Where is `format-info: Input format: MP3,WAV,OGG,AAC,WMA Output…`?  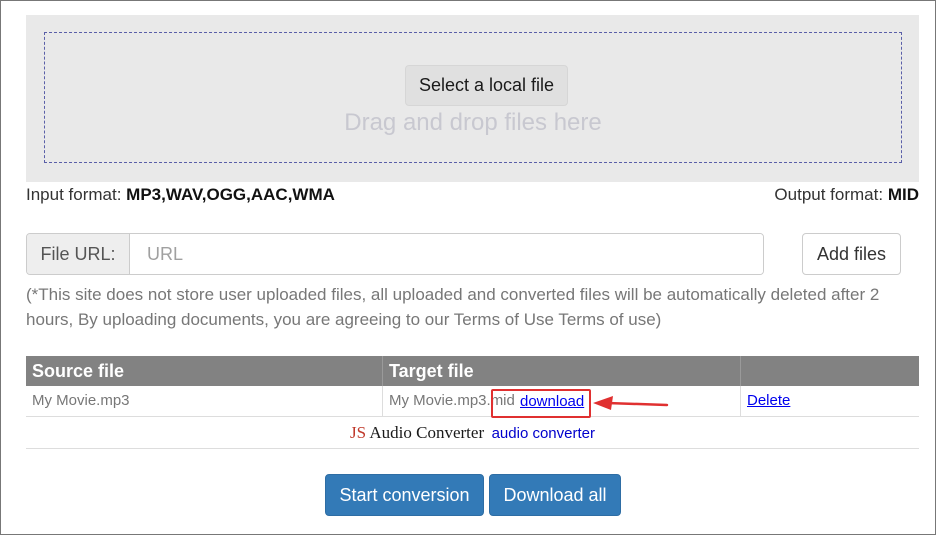 format-info: Input format: MP3,WAV,OGG,AAC,WMA Output… is located at coordinates (472, 196).